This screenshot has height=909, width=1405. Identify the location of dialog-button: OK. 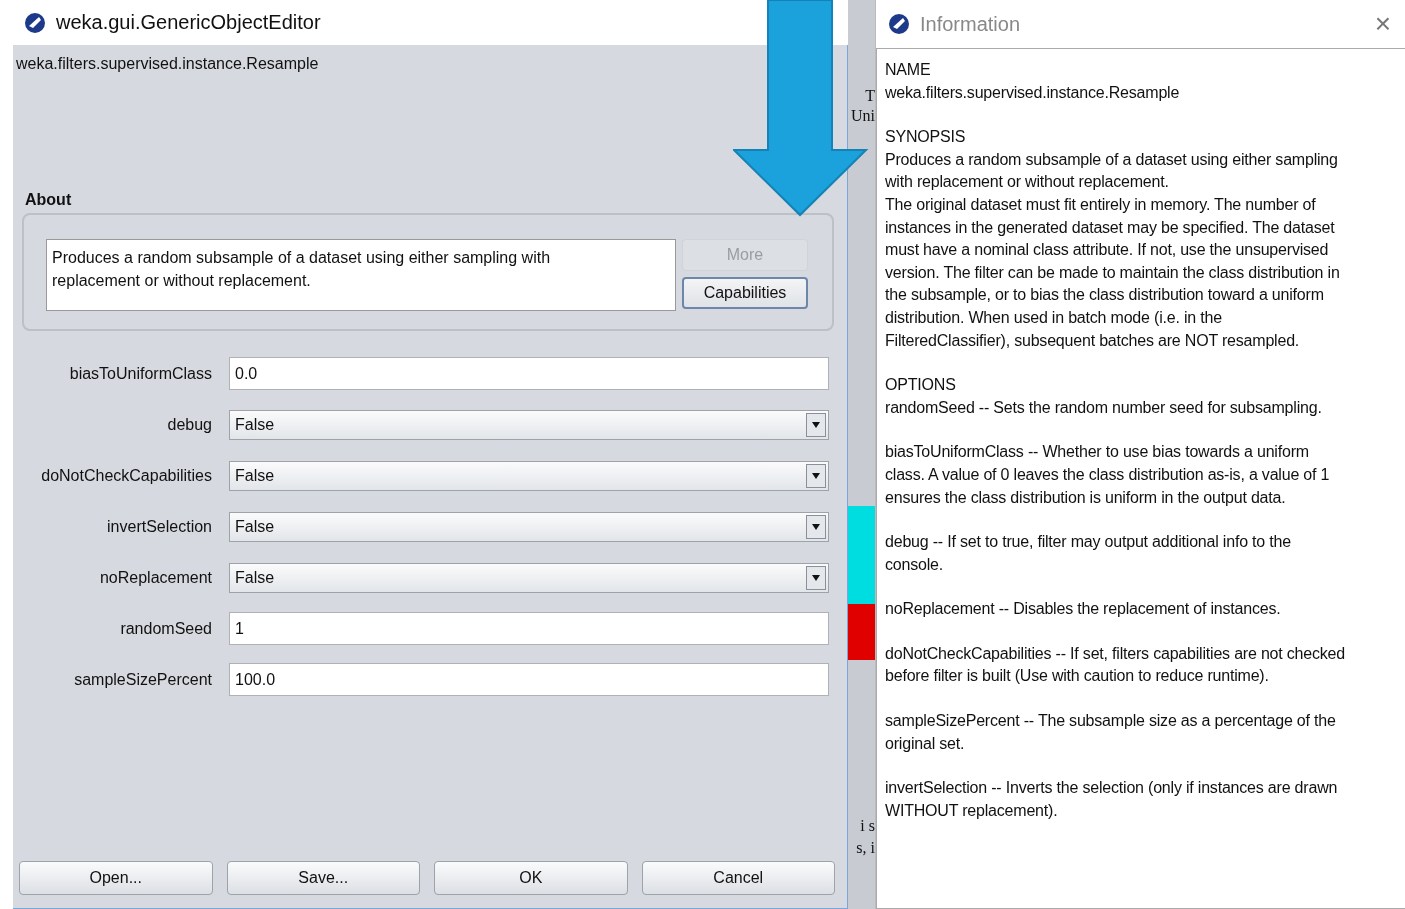
(531, 878).